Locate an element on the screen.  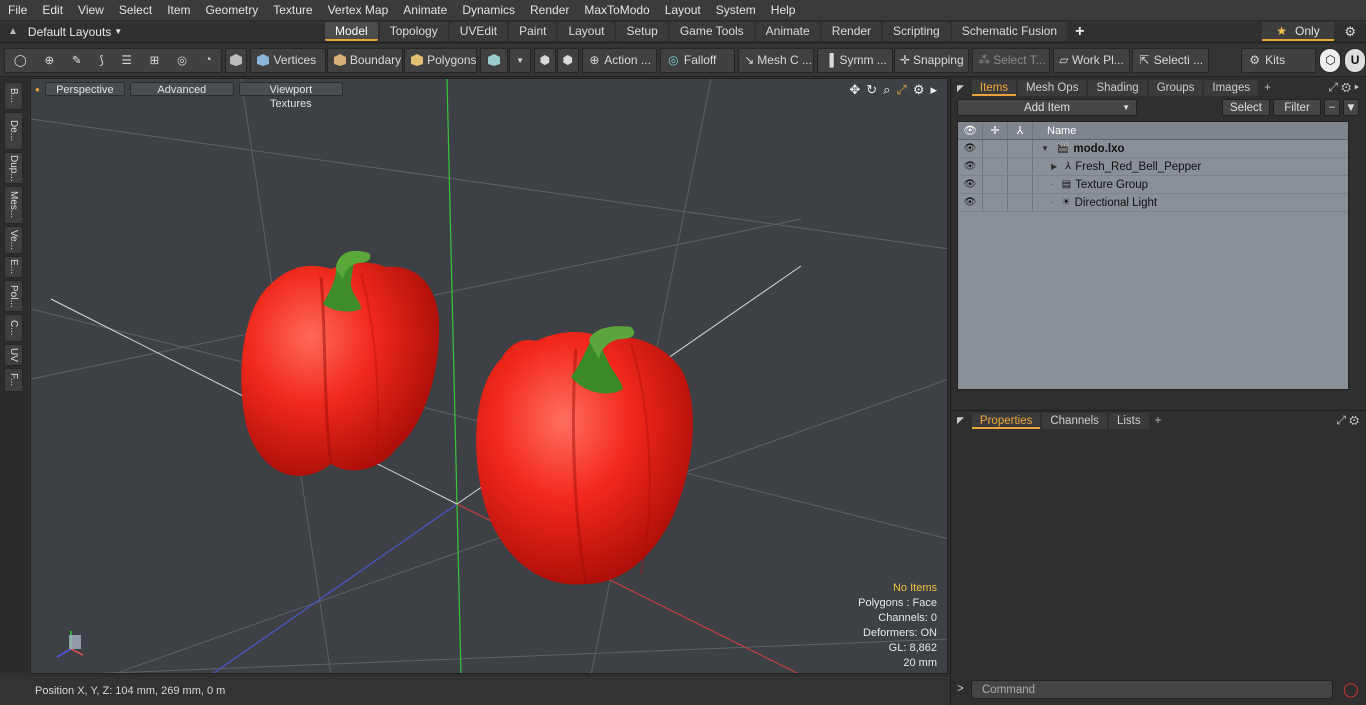
panel-tools-icon: ⤢ ⚙ ▸ is located at coordinates (1343, 87).